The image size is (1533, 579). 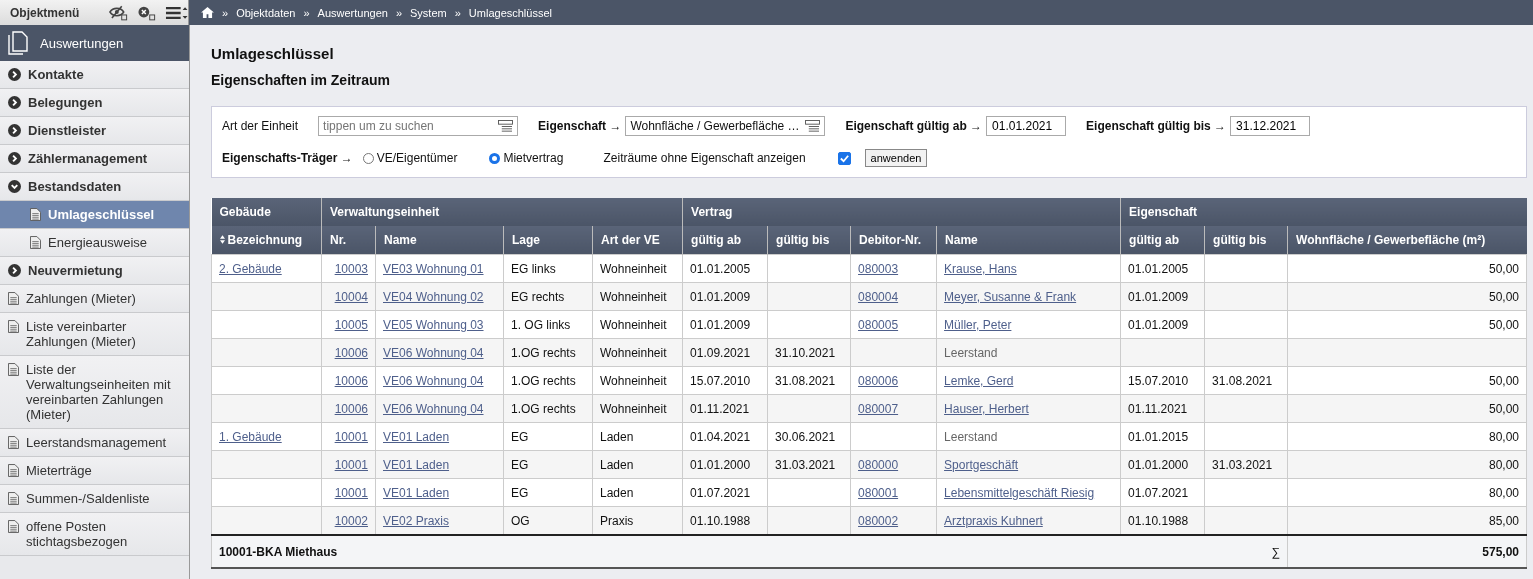 I want to click on sidebar-item: Liste der Verwaltungseinheiten mit vereinbarten Zahlungen (Mieter), so click(x=94, y=392).